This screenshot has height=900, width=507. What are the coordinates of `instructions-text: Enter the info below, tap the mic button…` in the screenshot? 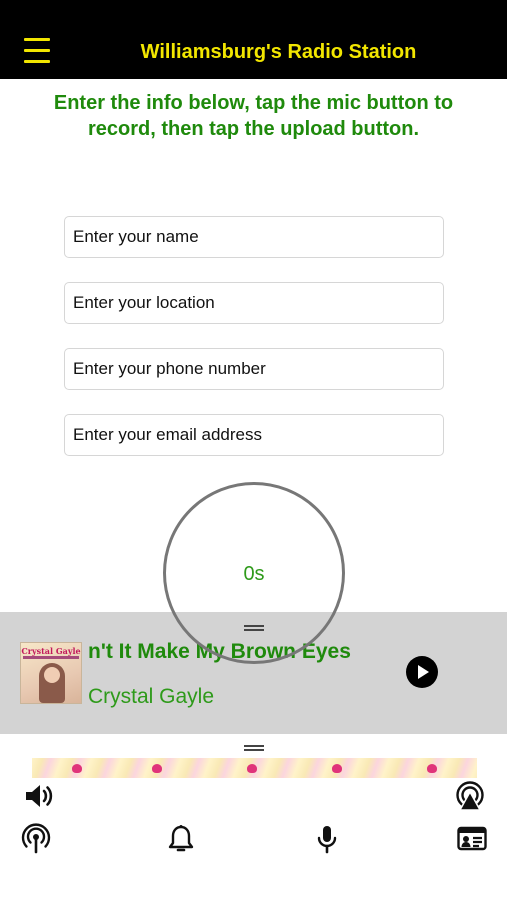 It's located at (253, 116).